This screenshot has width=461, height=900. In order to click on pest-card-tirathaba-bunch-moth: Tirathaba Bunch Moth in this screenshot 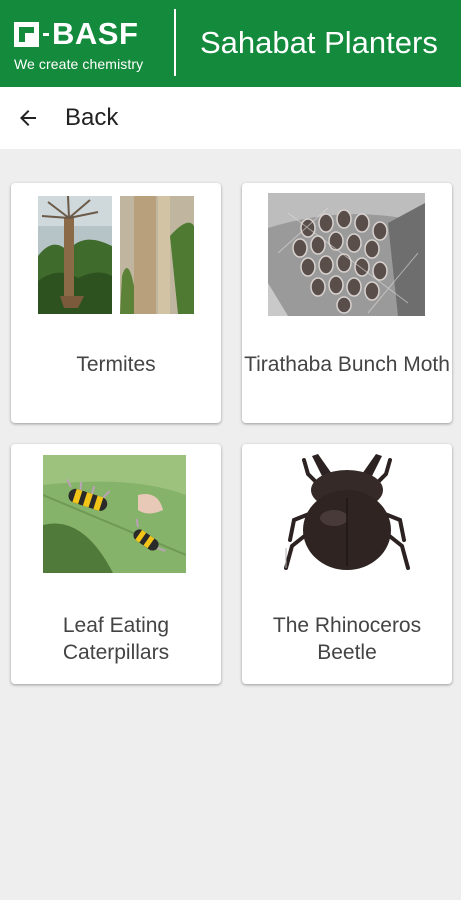, I will do `click(347, 303)`.